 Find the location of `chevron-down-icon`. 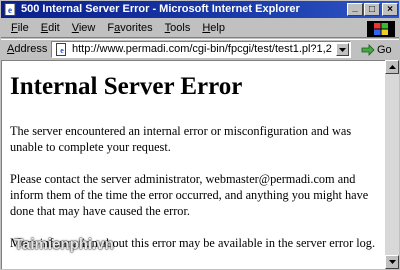

chevron-down-icon is located at coordinates (342, 49).